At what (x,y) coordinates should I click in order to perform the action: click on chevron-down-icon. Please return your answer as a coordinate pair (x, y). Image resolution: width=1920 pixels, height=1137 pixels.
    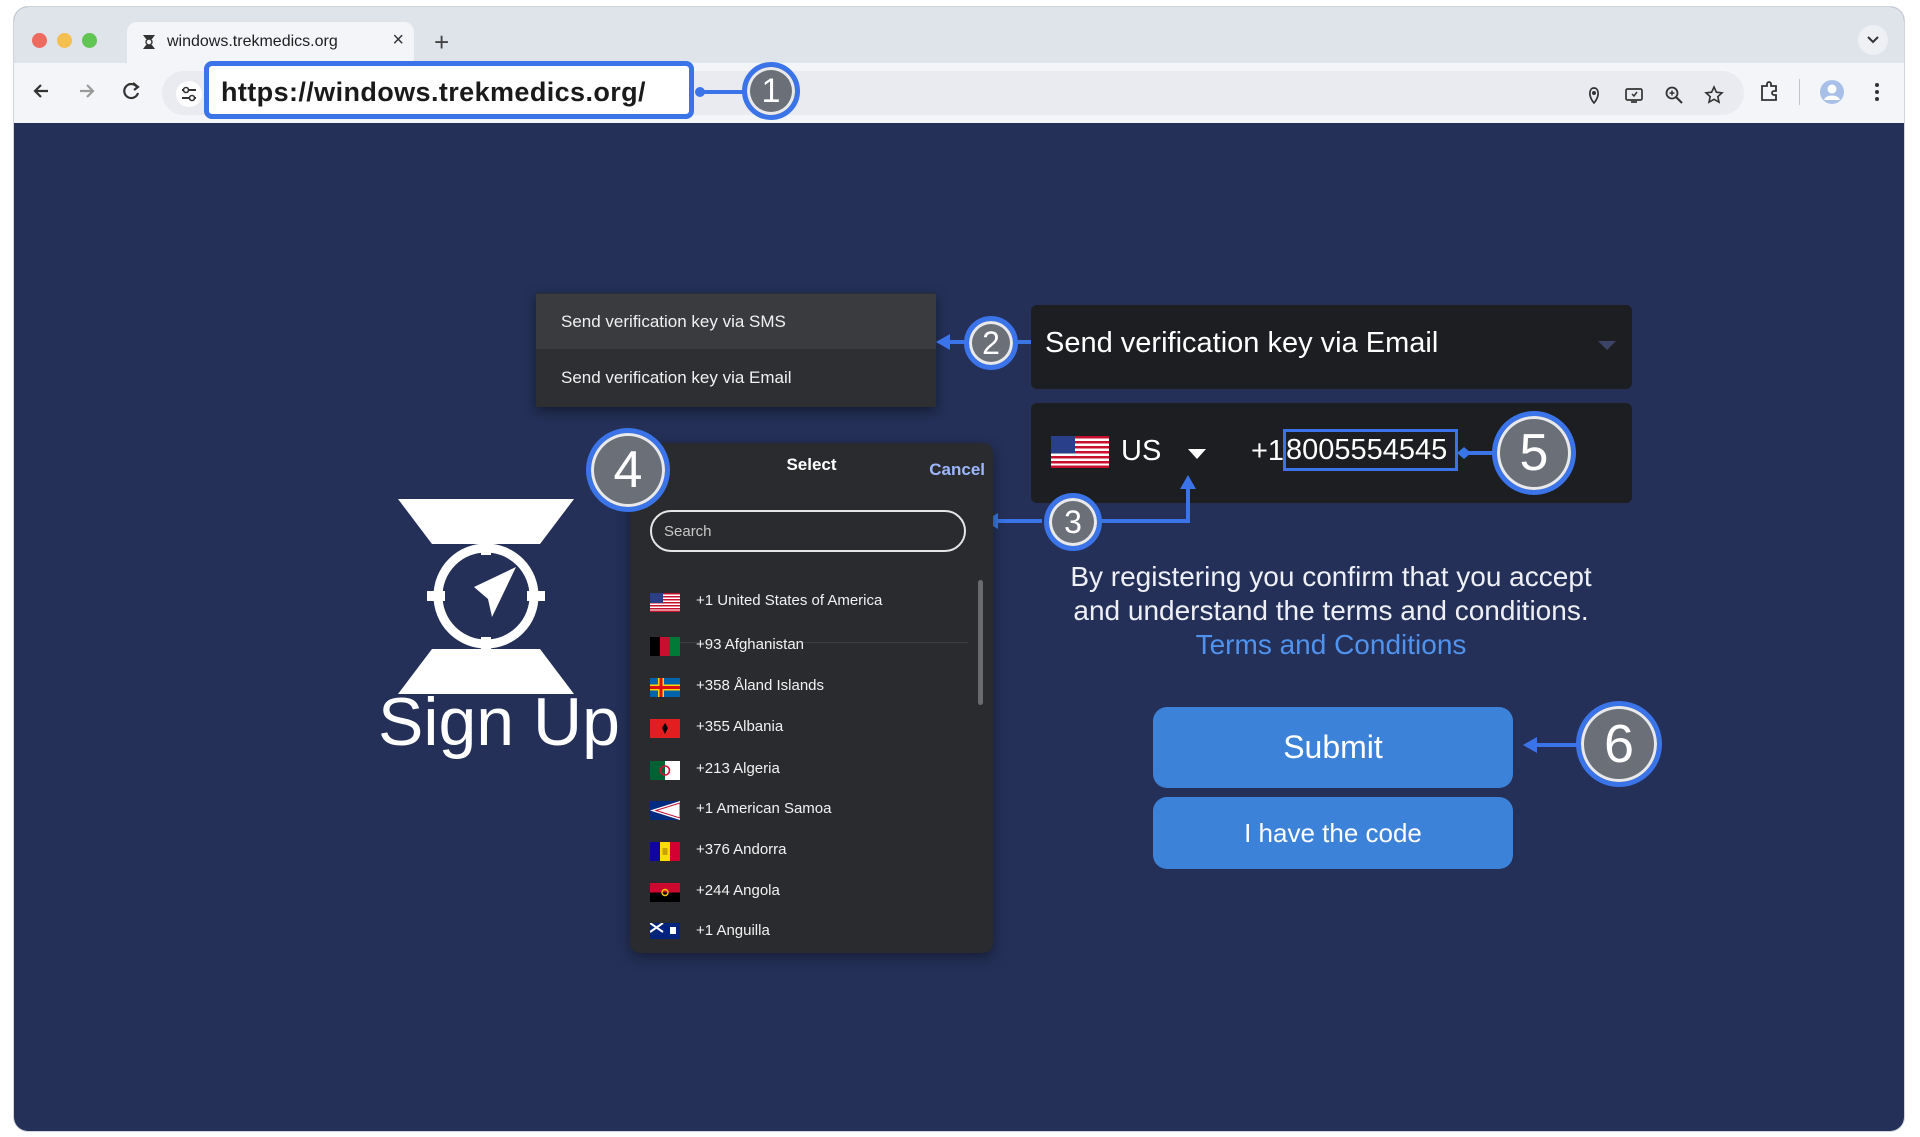
    Looking at the image, I should click on (1873, 40).